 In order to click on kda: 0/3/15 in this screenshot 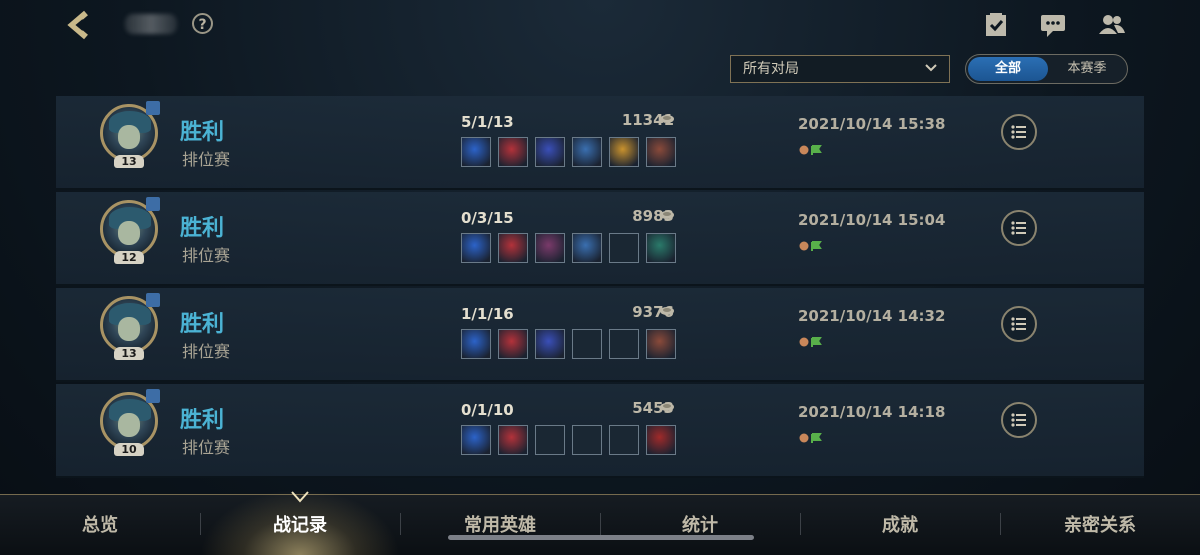, I will do `click(487, 218)`.